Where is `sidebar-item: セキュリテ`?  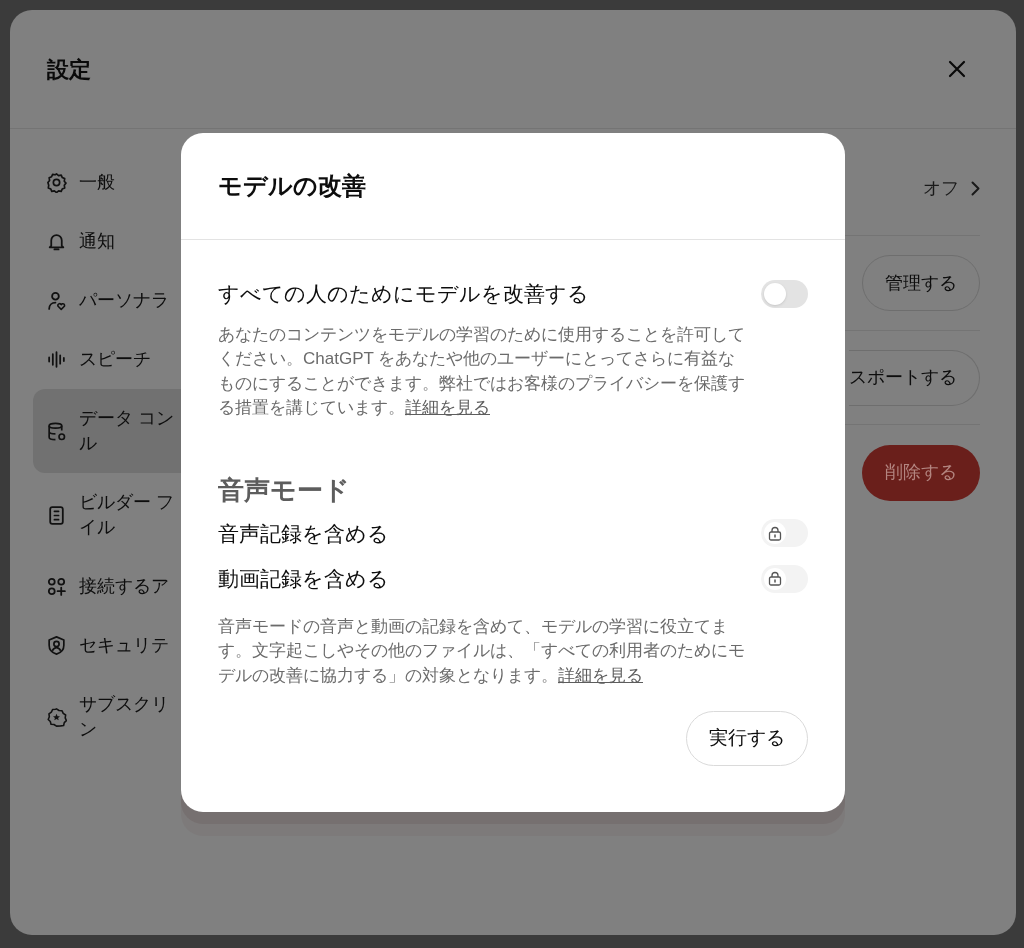
sidebar-item: セキュリテ is located at coordinates (107, 645).